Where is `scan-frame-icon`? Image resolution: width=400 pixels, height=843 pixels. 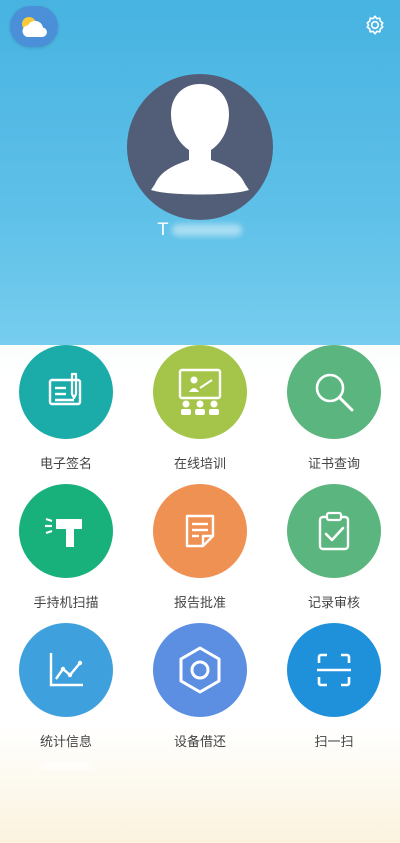 scan-frame-icon is located at coordinates (334, 670).